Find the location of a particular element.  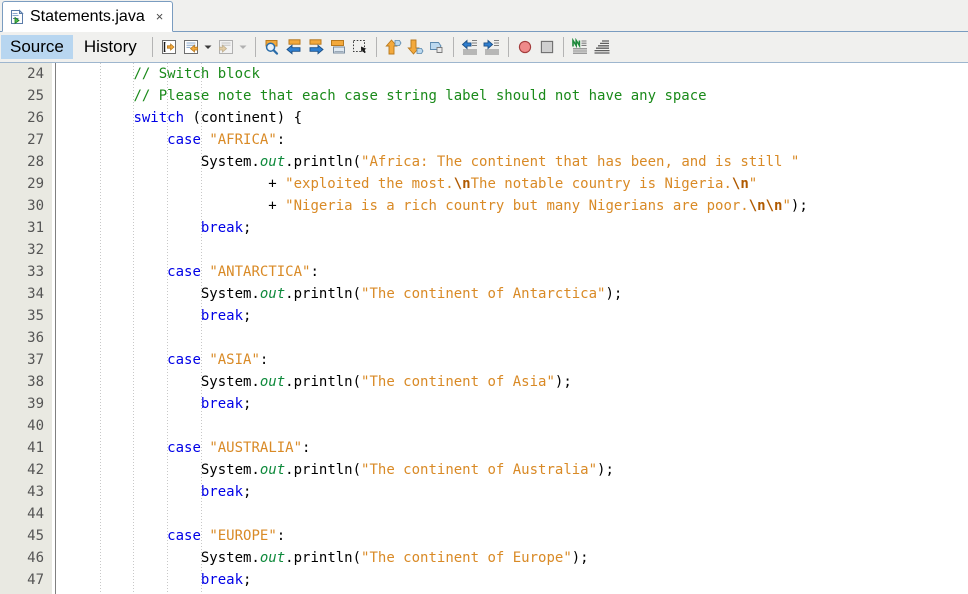

line-number: 37 is located at coordinates (35, 360).